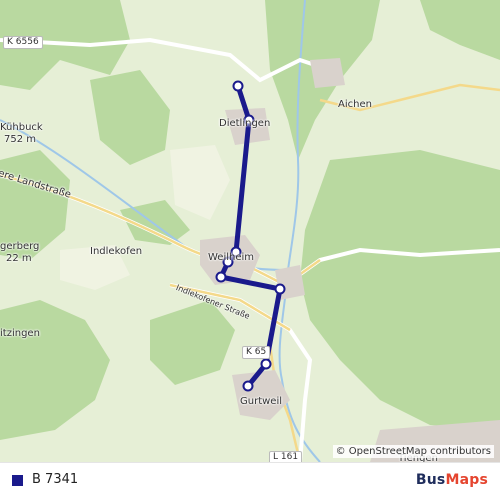 The height and width of the screenshot is (501, 500). I want to click on busmaps-logo: BusMaps, so click(452, 480).